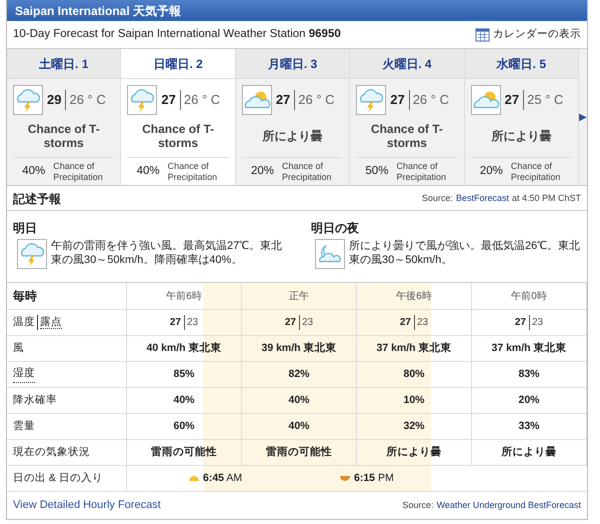  What do you see at coordinates (51, 452) in the screenshot?
I see `row-label: 現在の気象状況` at bounding box center [51, 452].